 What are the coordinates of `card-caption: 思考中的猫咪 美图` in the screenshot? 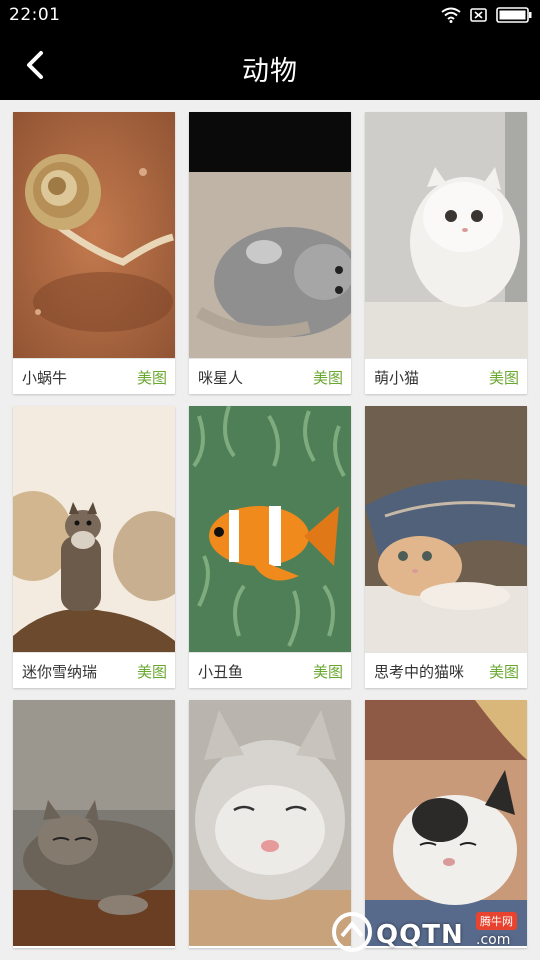 It's located at (446, 670).